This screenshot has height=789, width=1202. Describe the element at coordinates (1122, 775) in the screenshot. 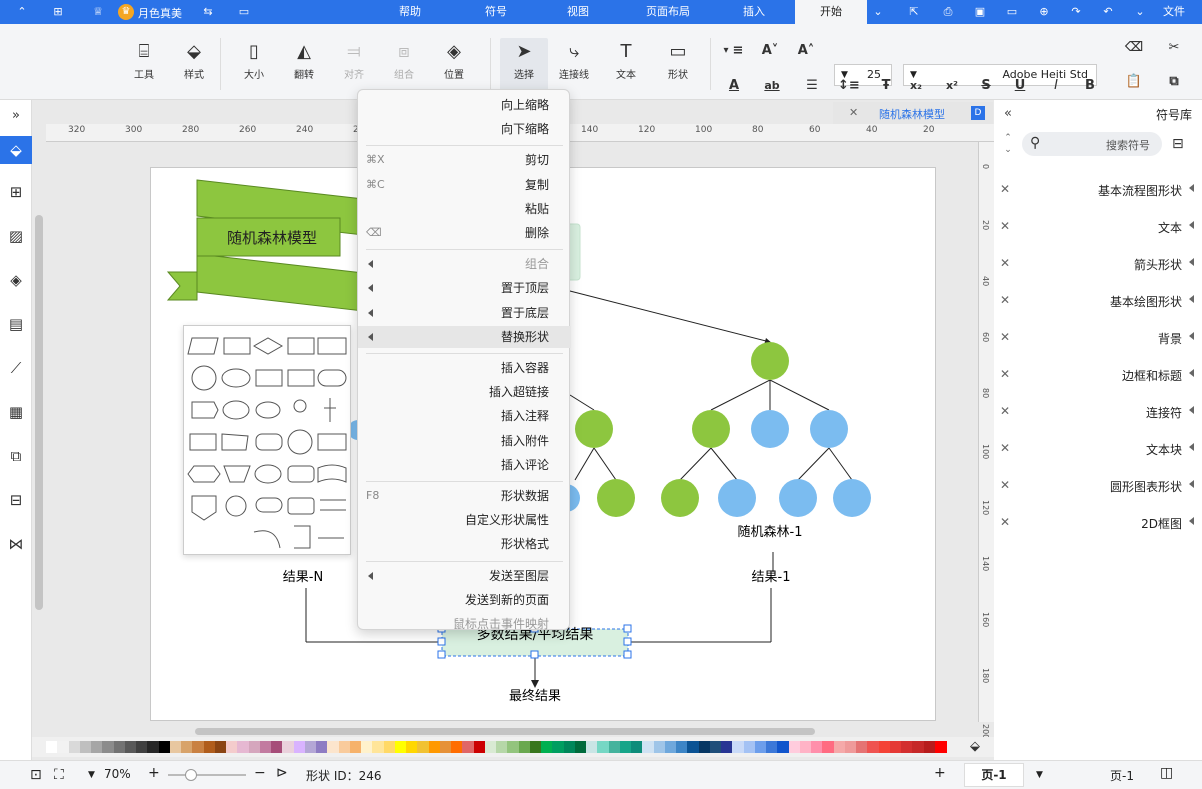

I see `page-selector: 页-1` at that location.